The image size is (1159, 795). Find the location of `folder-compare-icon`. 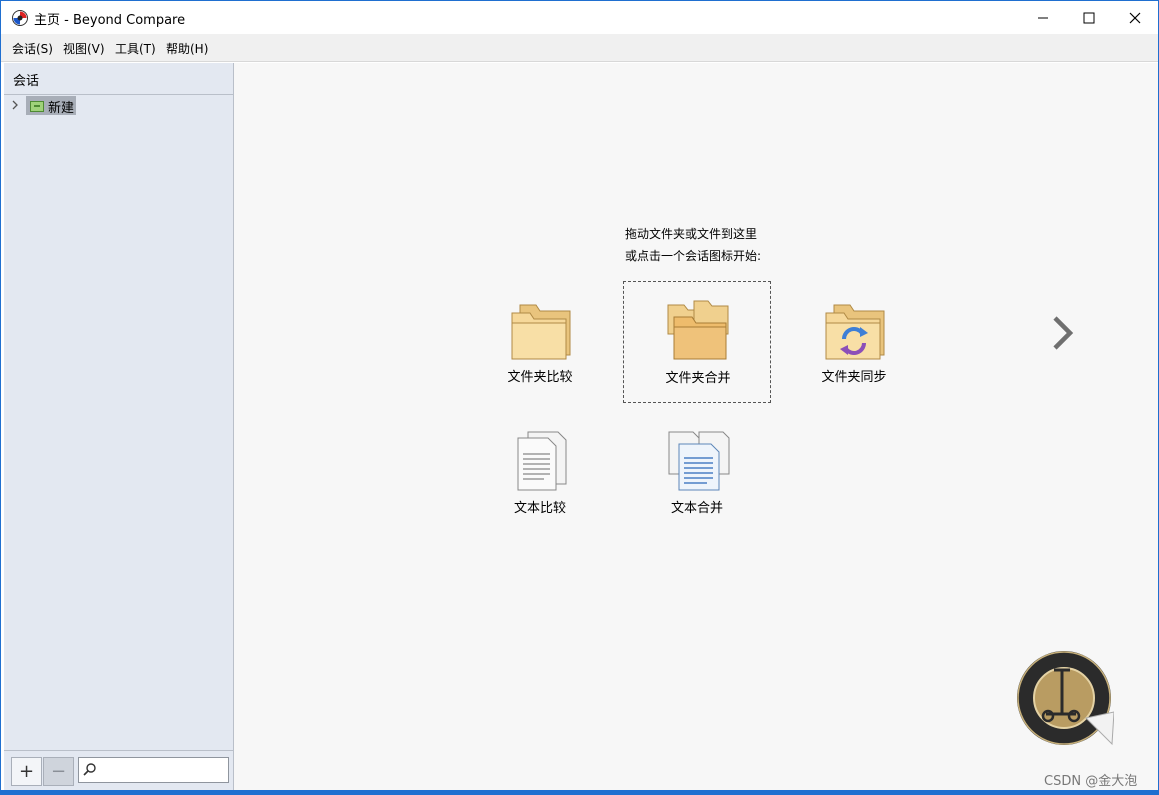

folder-compare-icon is located at coordinates (541, 332).